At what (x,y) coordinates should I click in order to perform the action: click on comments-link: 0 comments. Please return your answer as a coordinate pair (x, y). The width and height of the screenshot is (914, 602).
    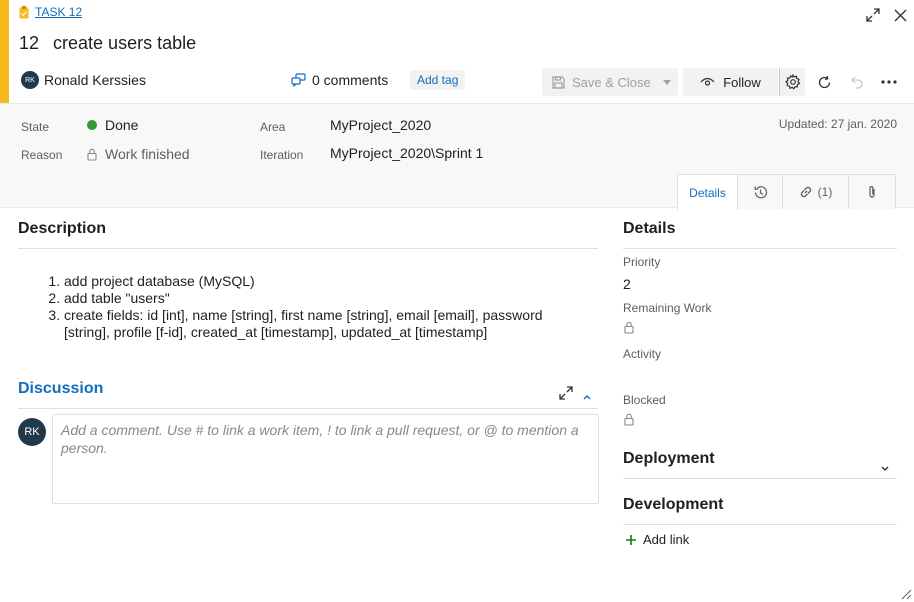
    Looking at the image, I should click on (339, 80).